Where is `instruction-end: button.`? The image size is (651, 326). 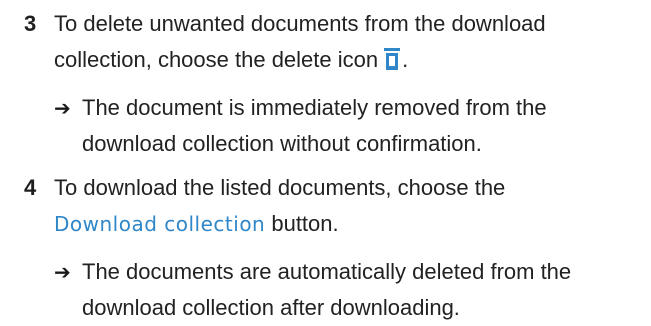 instruction-end: button. is located at coordinates (302, 223).